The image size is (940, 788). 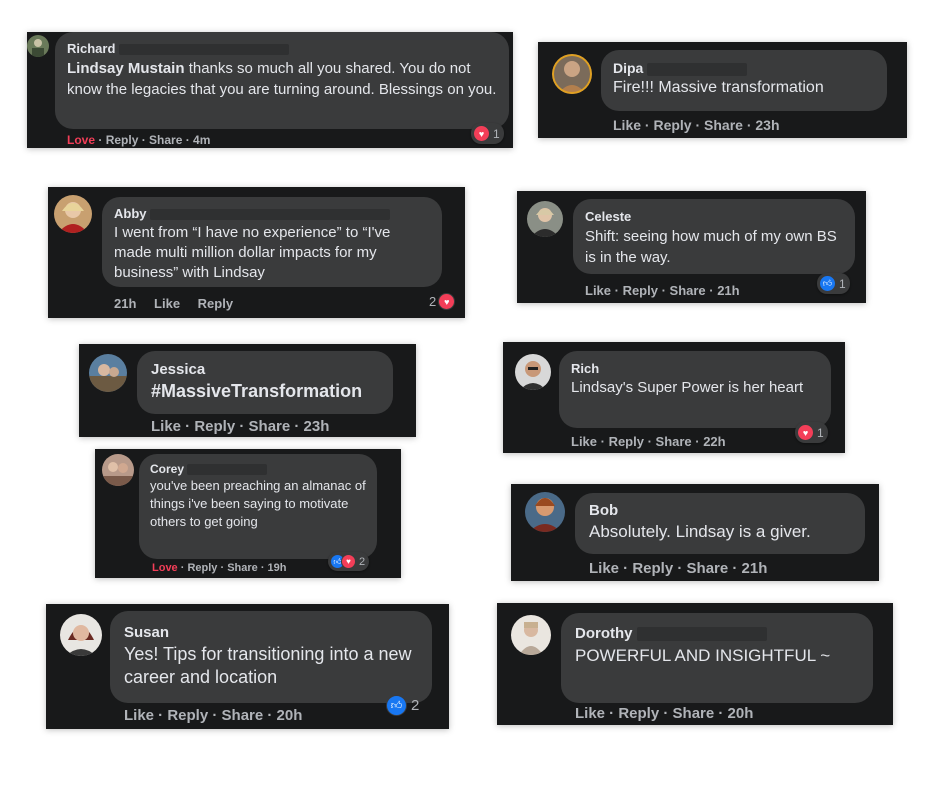 What do you see at coordinates (215, 303) in the screenshot?
I see `reply-button: Reply` at bounding box center [215, 303].